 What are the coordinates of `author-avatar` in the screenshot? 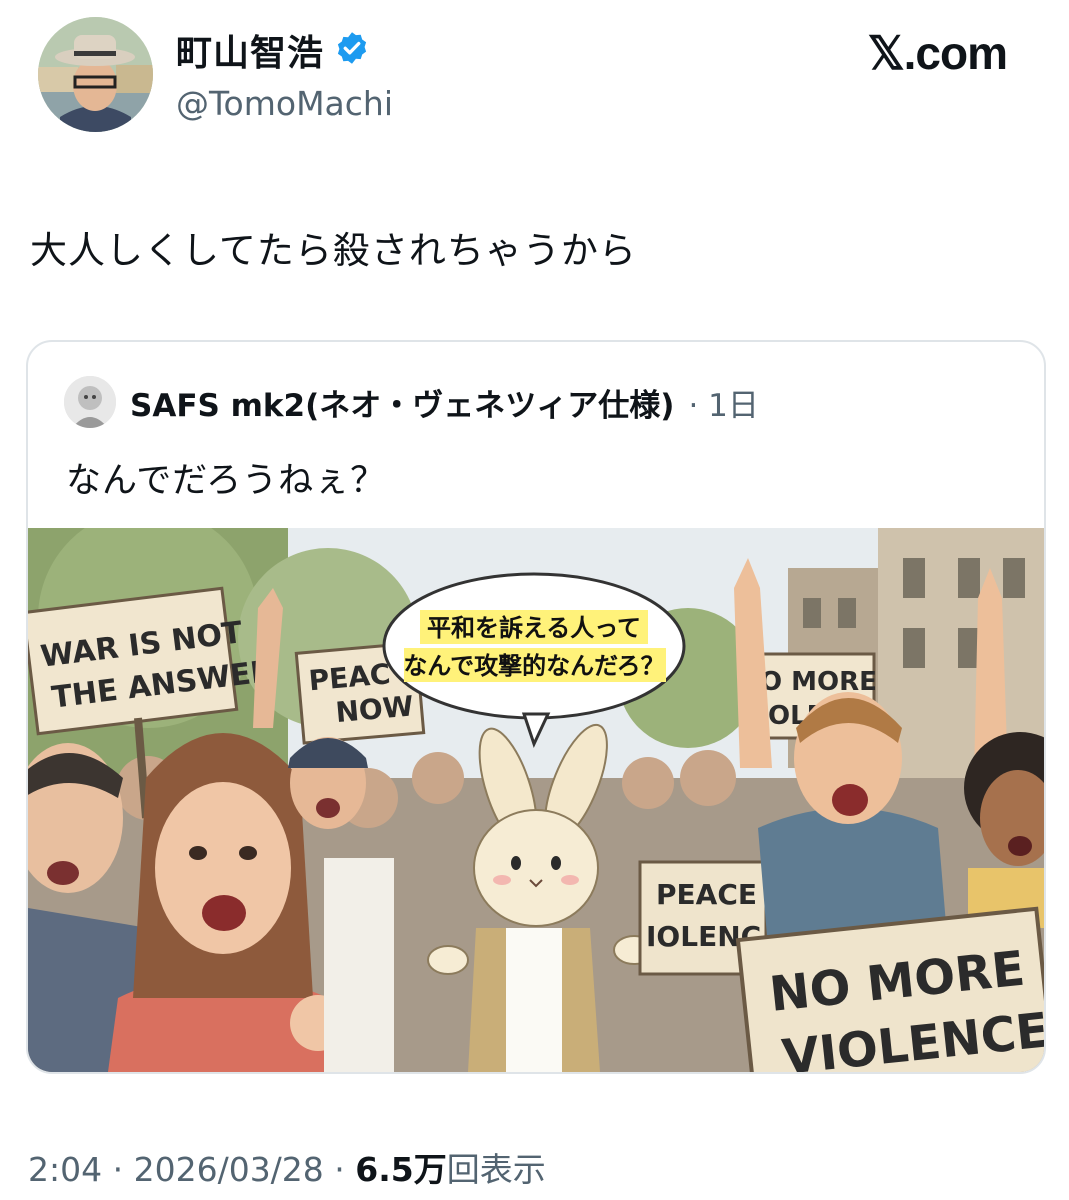 It's located at (95, 74).